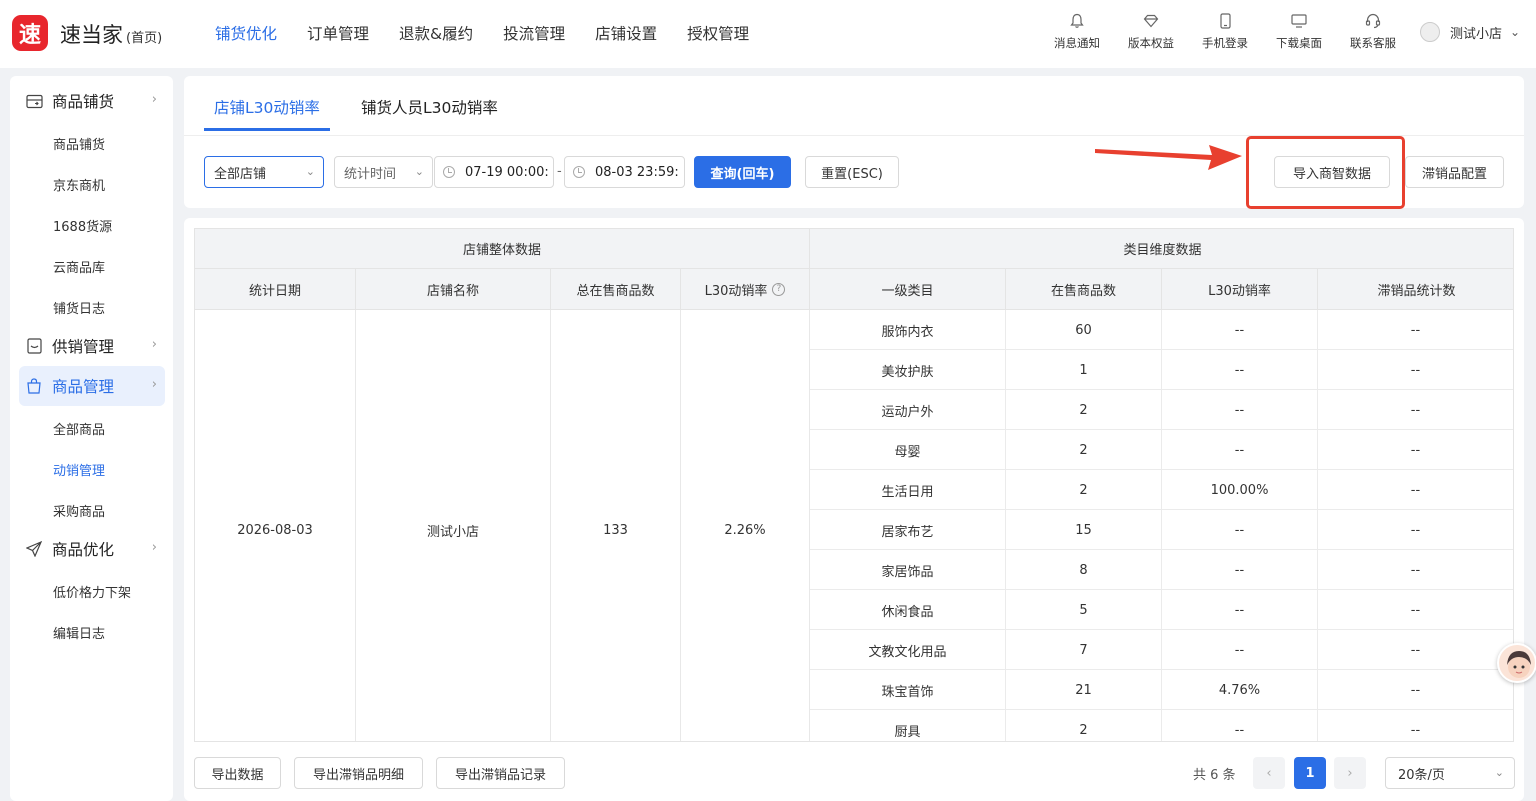 This screenshot has width=1536, height=801. What do you see at coordinates (267, 129) in the screenshot?
I see `tab-active-indicator` at bounding box center [267, 129].